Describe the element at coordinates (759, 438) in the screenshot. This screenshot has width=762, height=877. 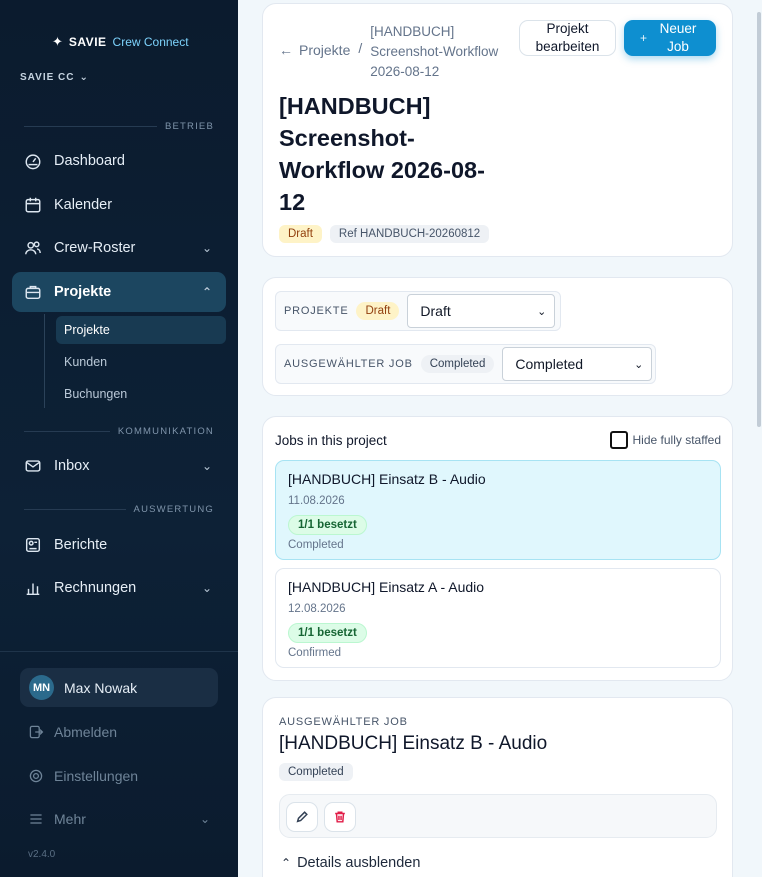
I see `scrollbar` at that location.